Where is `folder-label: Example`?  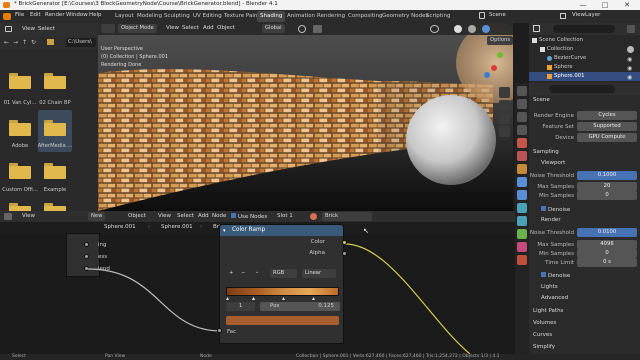 folder-label: Example is located at coordinates (55, 190).